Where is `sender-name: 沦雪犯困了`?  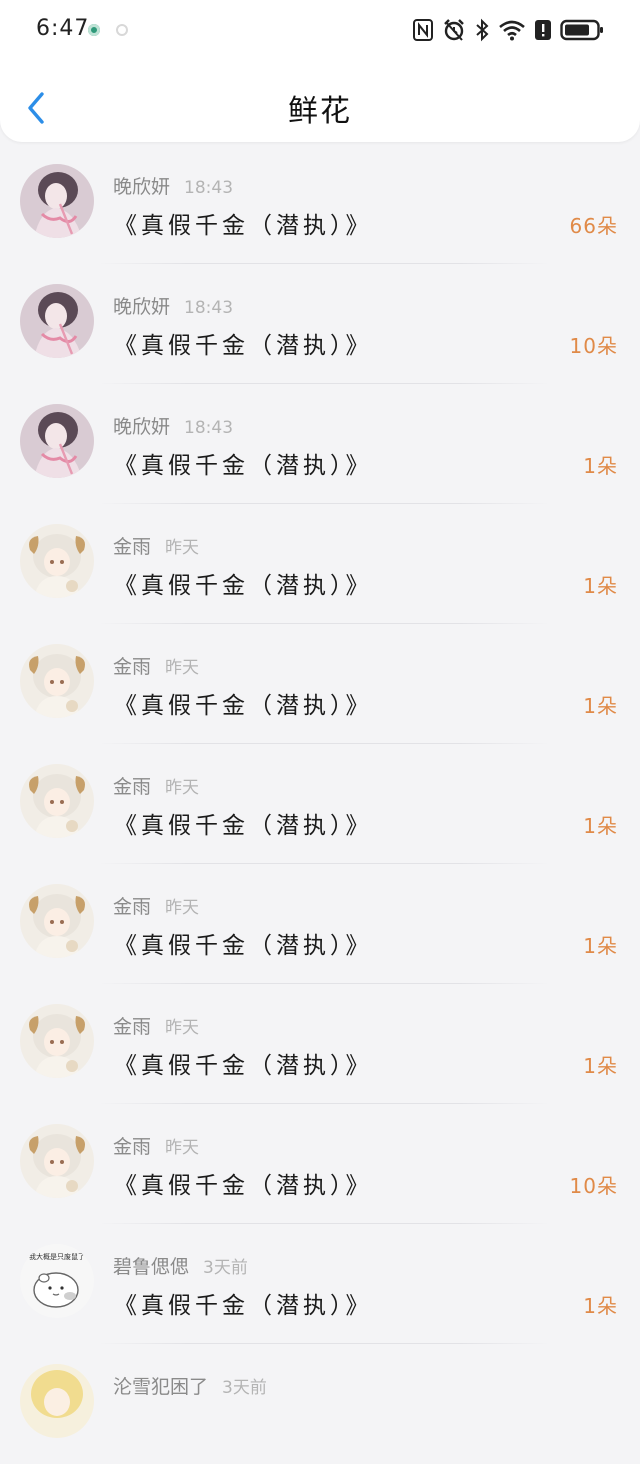 sender-name: 沦雪犯困了 is located at coordinates (160, 1387).